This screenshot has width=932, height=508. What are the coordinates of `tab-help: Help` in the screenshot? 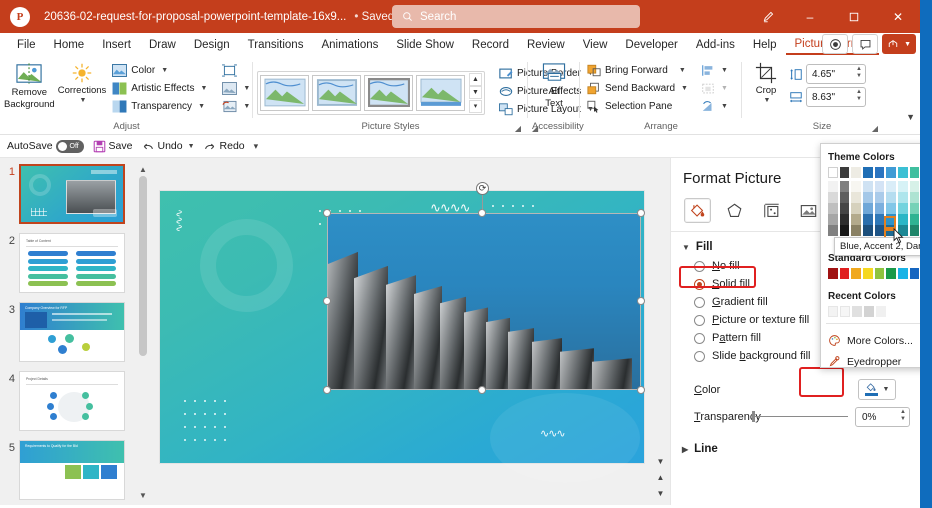 It's located at (765, 45).